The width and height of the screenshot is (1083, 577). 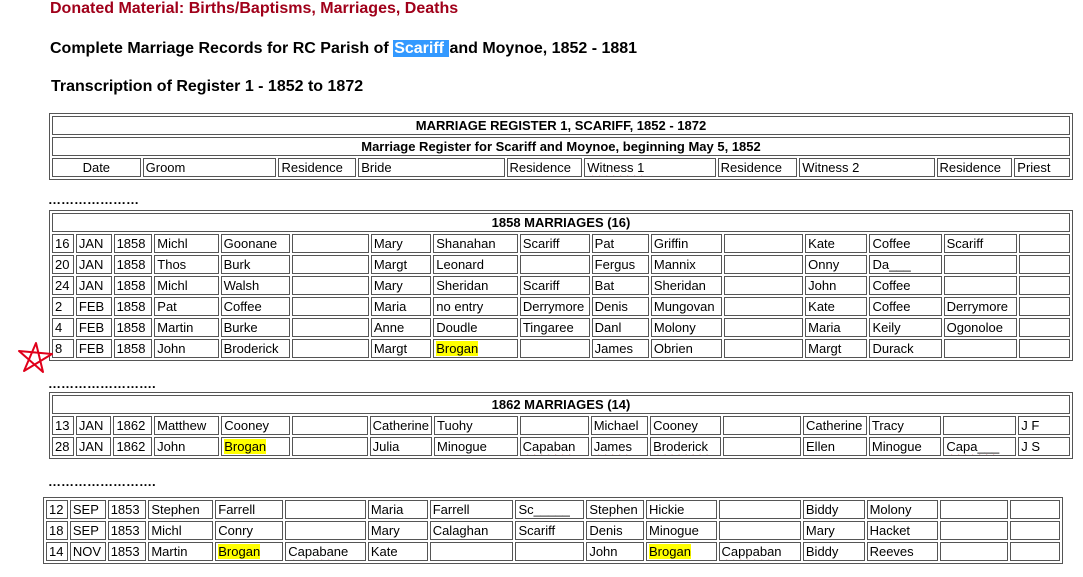 I want to click on cell-text: Durack, so click(x=893, y=348).